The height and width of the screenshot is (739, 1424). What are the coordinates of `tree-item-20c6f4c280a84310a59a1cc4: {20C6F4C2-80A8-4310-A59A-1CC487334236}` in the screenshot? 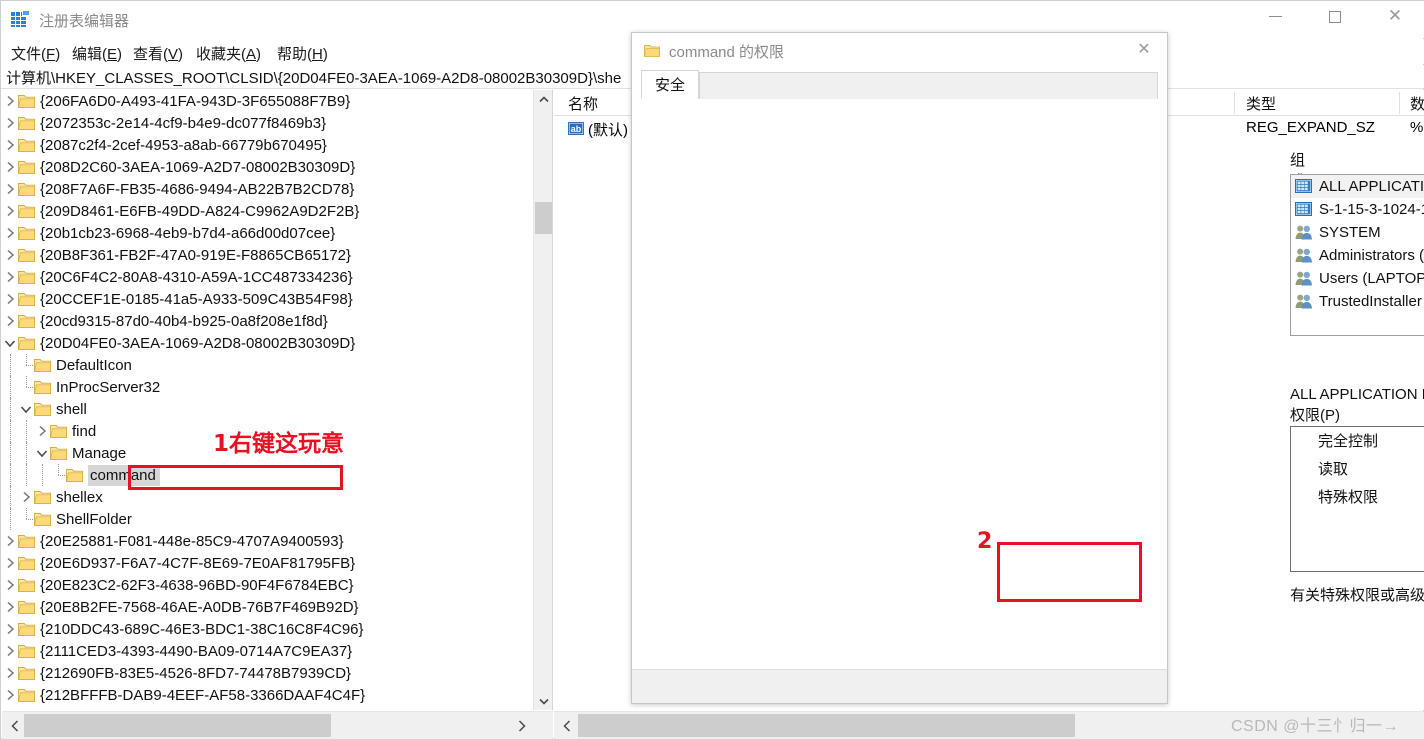 It's located at (267, 277).